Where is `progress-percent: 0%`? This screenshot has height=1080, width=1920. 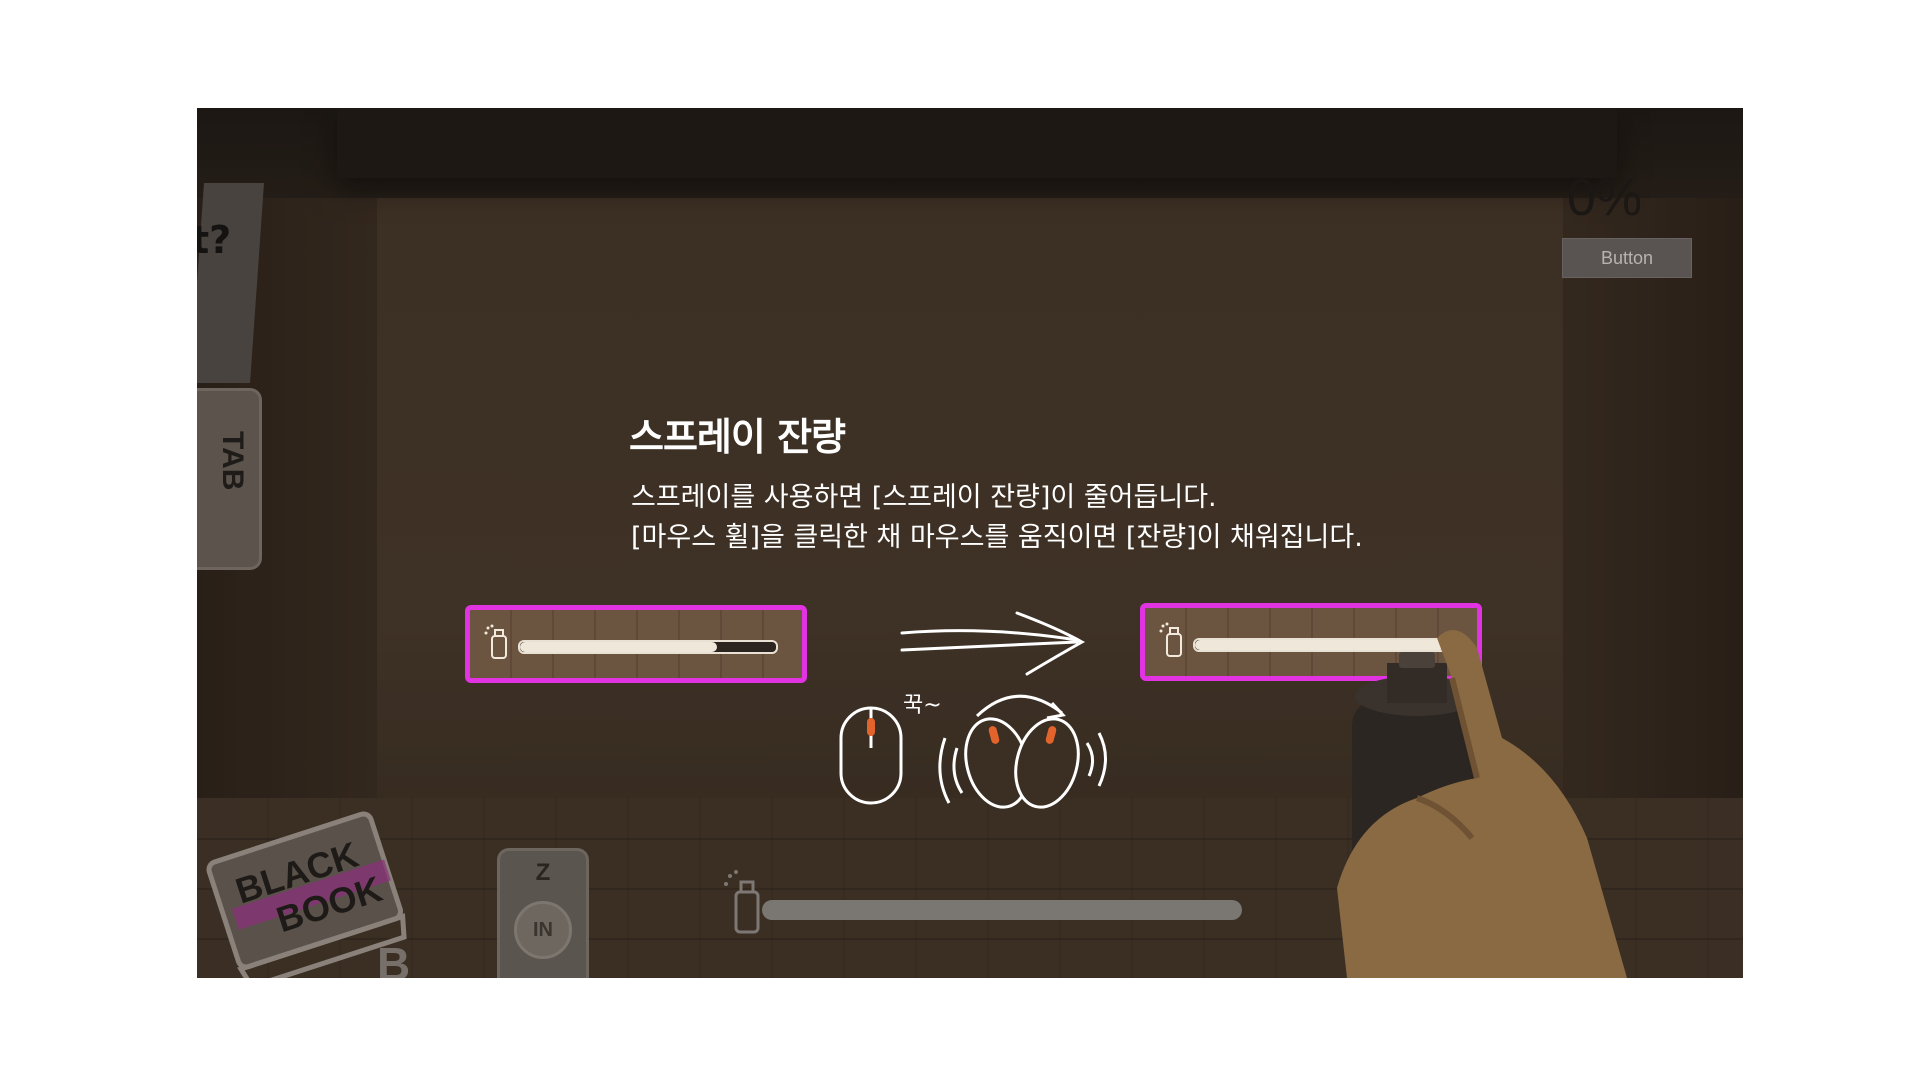 progress-percent: 0% is located at coordinates (1605, 198).